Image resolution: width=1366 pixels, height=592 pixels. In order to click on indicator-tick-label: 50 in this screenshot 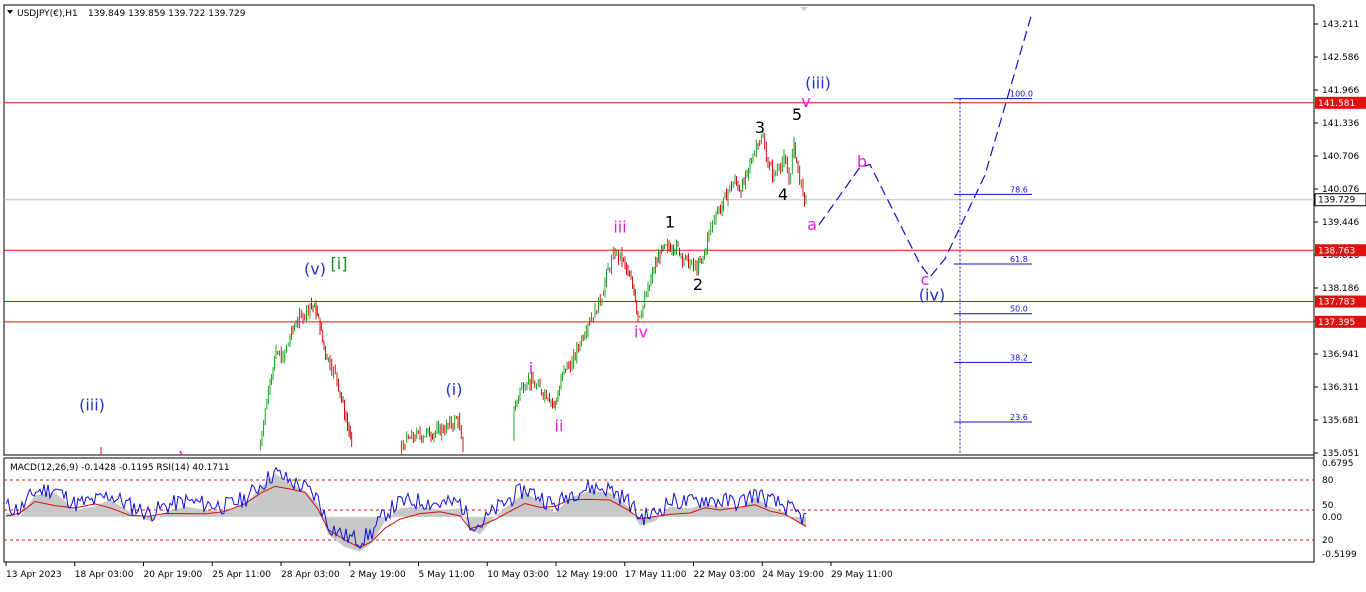, I will do `click(1328, 506)`.